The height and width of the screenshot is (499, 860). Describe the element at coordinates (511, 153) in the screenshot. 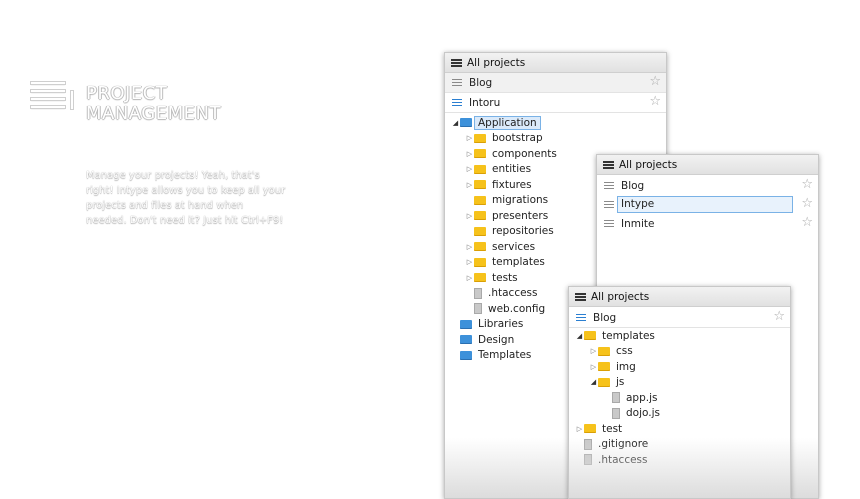

I see `tree-item-components: ▷ components` at that location.